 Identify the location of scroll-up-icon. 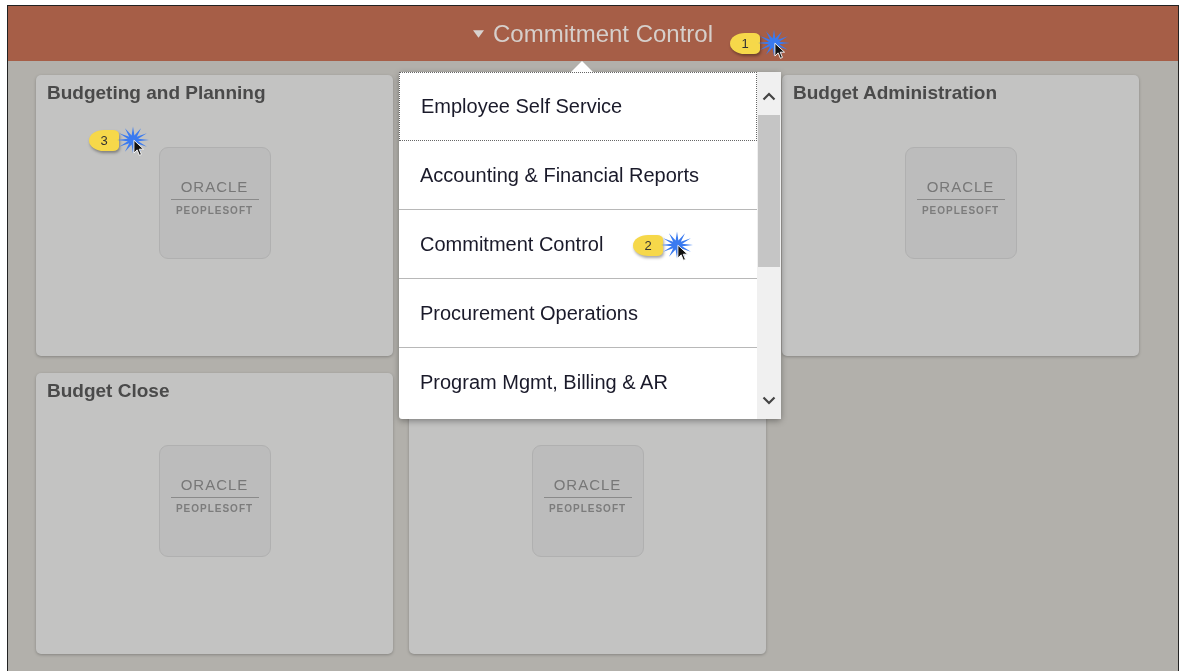
(769, 96).